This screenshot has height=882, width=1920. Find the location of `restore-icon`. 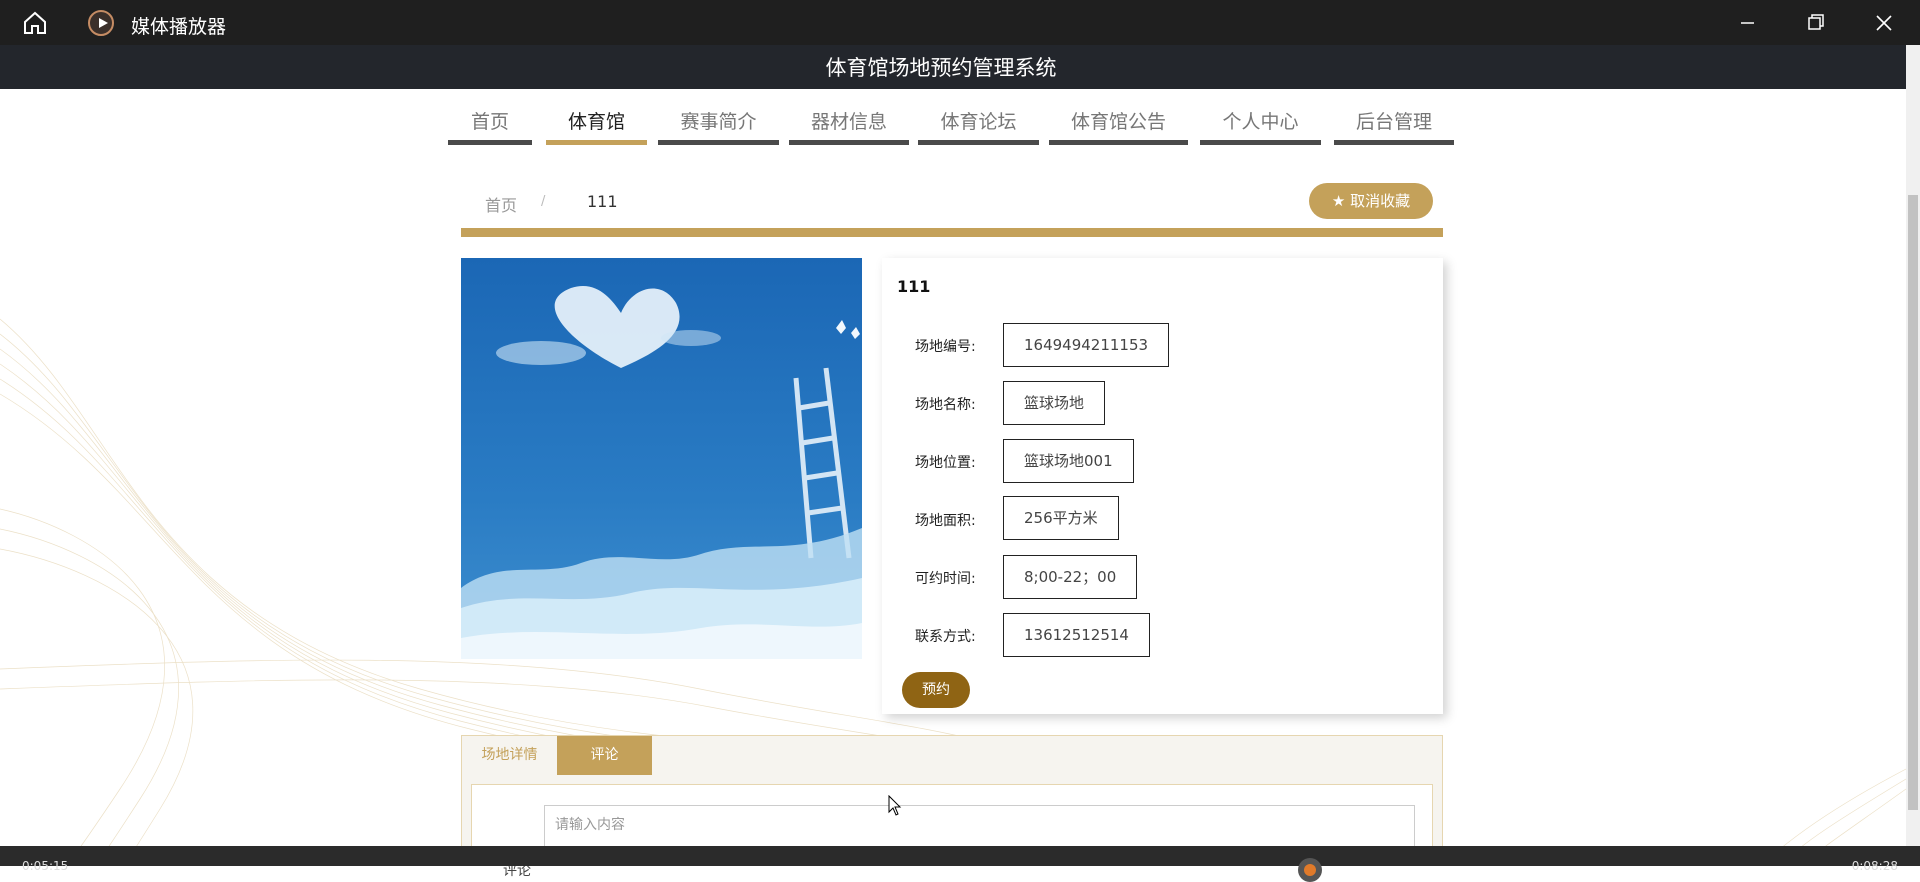

restore-icon is located at coordinates (1815, 23).